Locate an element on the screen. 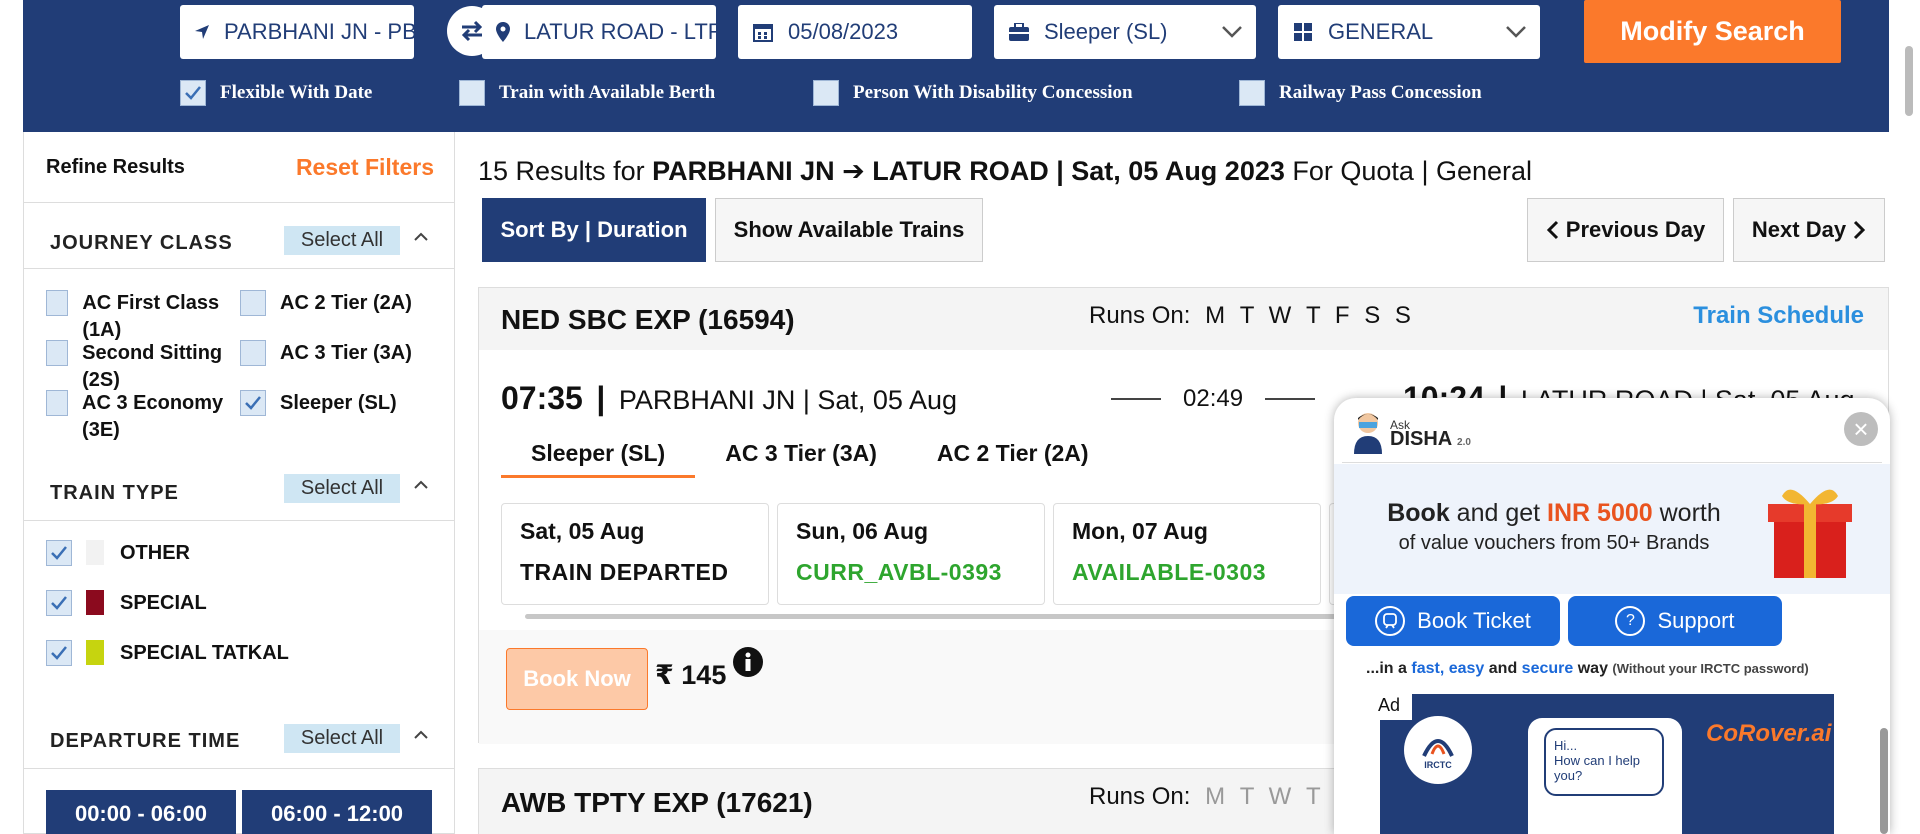 The width and height of the screenshot is (1920, 834). option-label: Train with Available Berth is located at coordinates (607, 92).